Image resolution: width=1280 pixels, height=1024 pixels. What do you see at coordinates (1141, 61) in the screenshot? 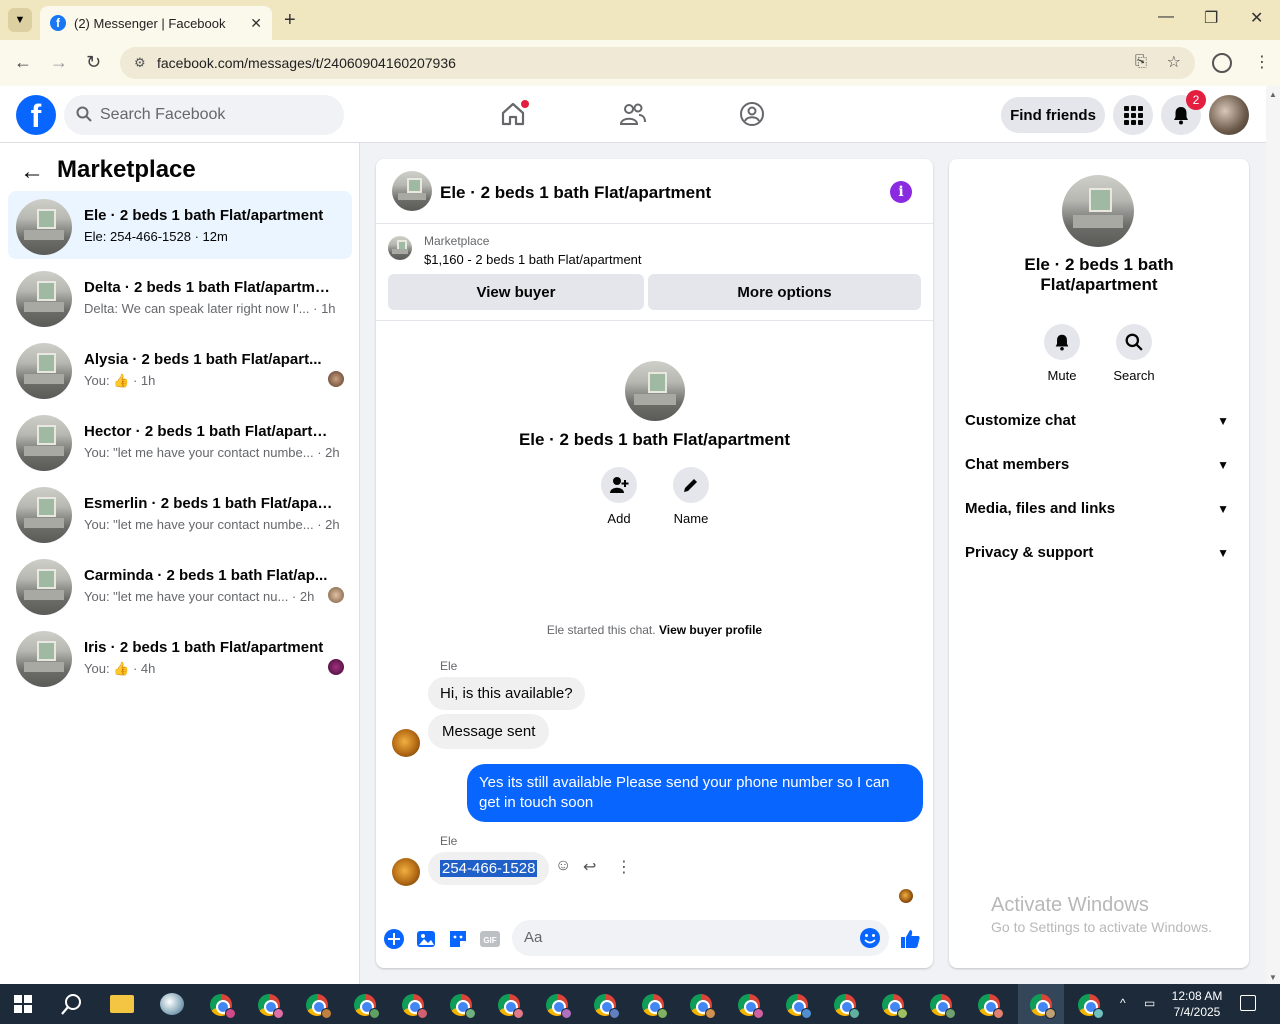
I see `install-app-icon: ⎘` at bounding box center [1141, 61].